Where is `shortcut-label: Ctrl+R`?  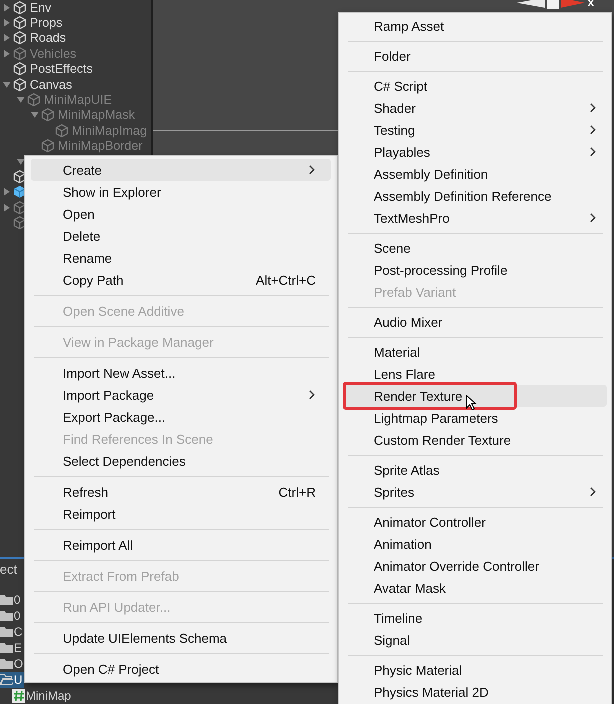 shortcut-label: Ctrl+R is located at coordinates (297, 492).